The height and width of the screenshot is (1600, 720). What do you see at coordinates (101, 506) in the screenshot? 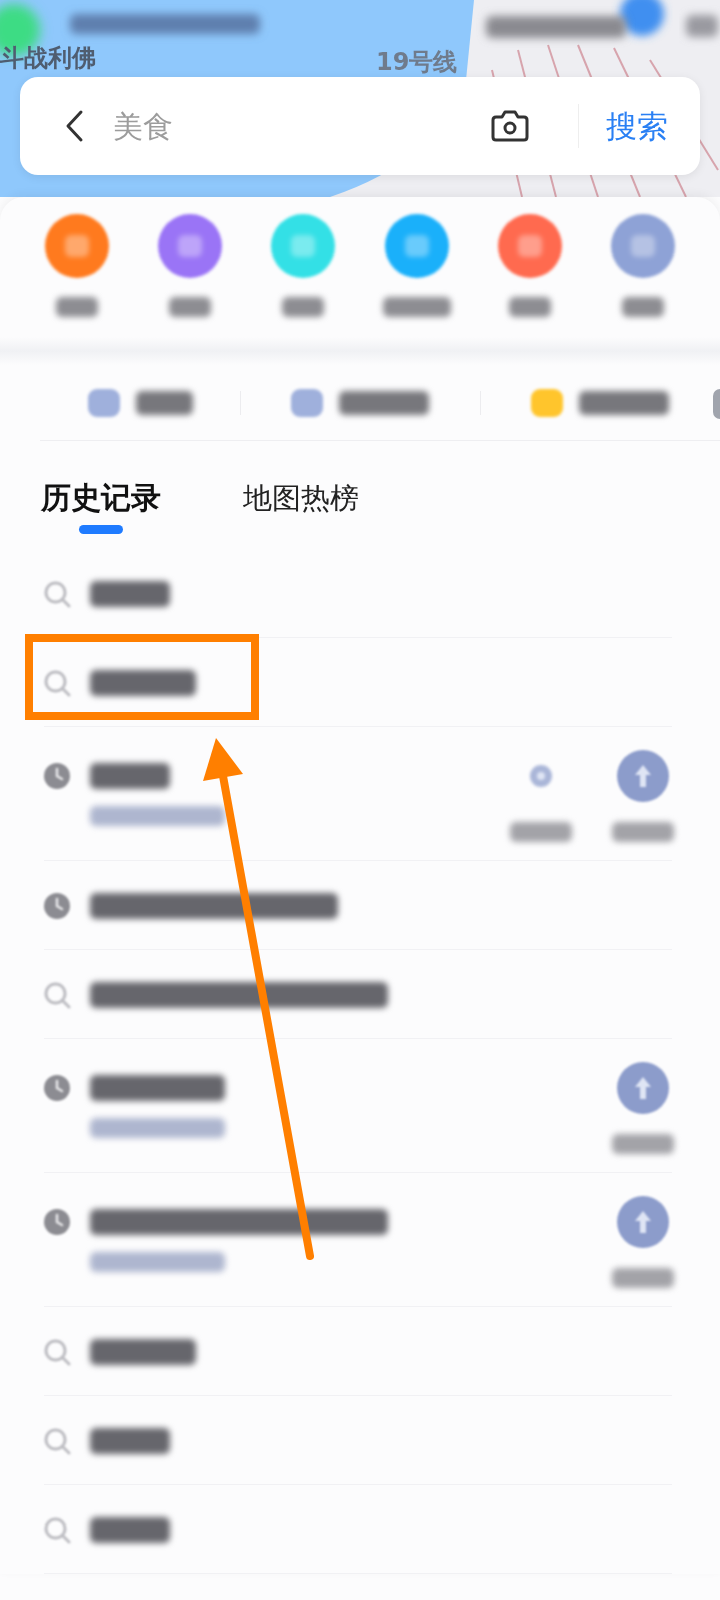
I see `tab: 历史记录` at bounding box center [101, 506].